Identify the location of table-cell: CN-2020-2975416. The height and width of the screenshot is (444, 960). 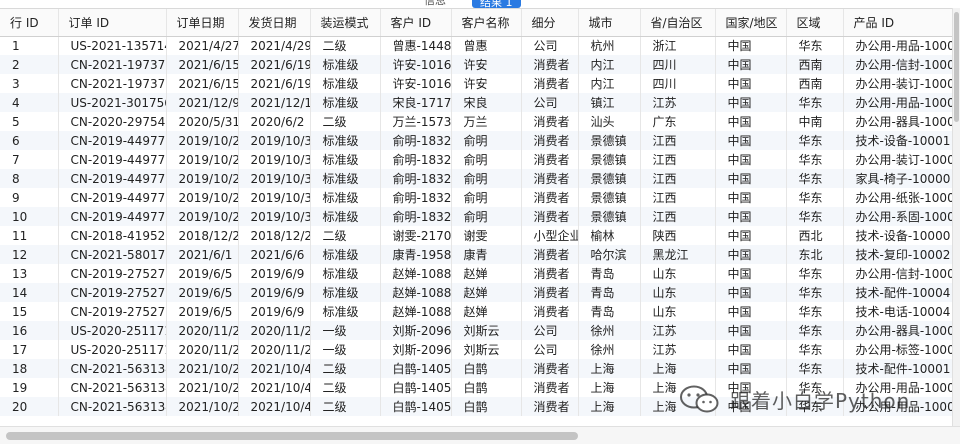
(112, 121).